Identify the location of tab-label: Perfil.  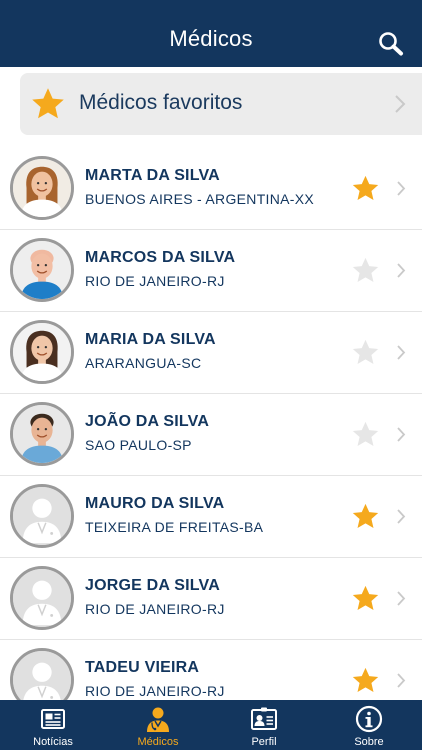
(264, 742).